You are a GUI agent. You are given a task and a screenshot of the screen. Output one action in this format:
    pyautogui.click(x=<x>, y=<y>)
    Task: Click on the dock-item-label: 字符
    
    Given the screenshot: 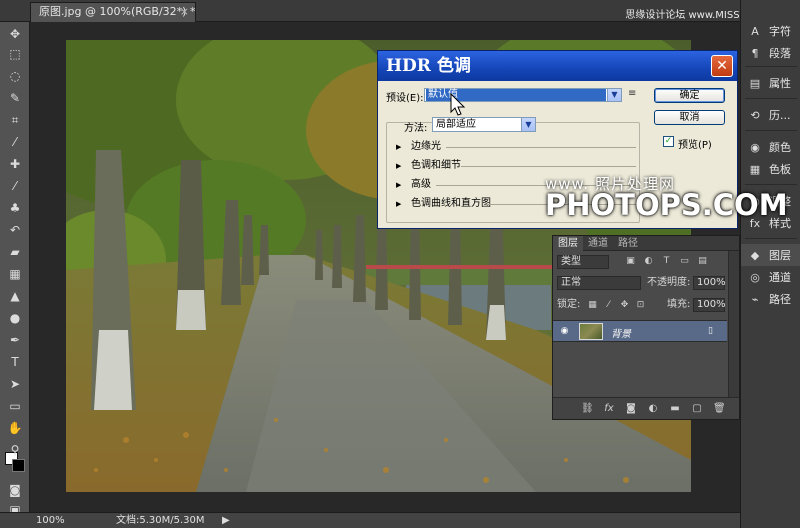 What is the action you would take?
    pyautogui.click(x=780, y=31)
    